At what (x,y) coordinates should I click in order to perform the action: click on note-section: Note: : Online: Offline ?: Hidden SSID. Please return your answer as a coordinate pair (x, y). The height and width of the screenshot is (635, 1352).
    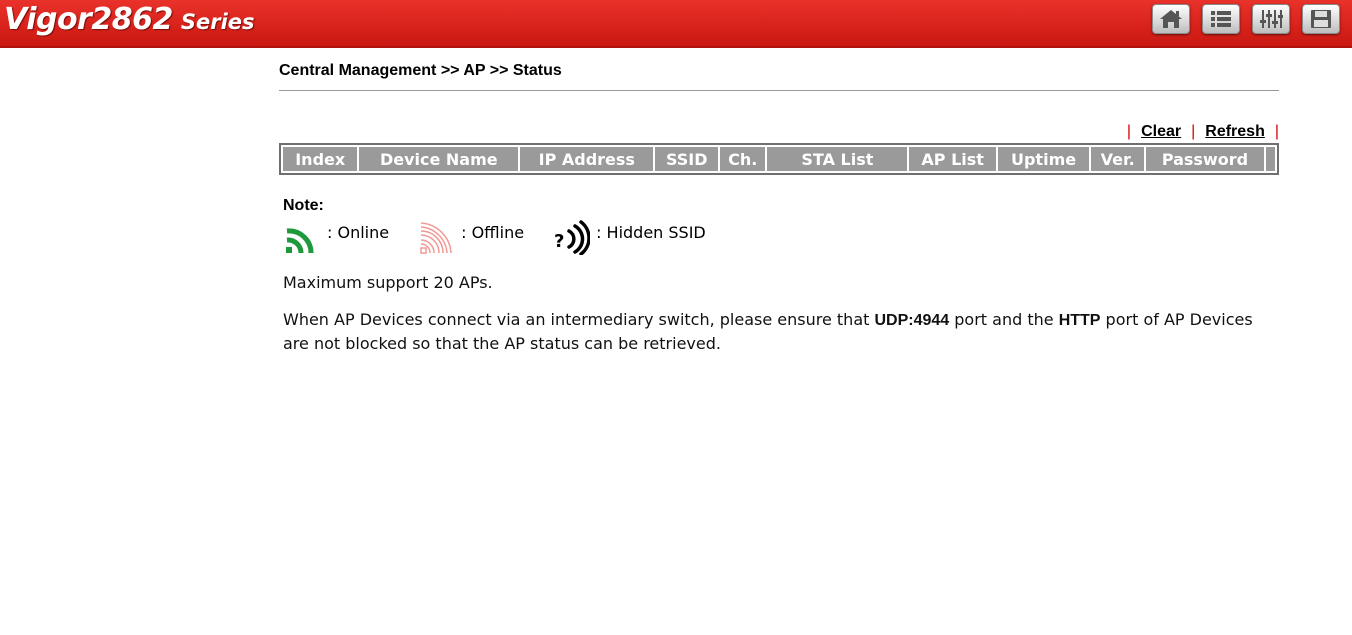
    Looking at the image, I should click on (781, 227).